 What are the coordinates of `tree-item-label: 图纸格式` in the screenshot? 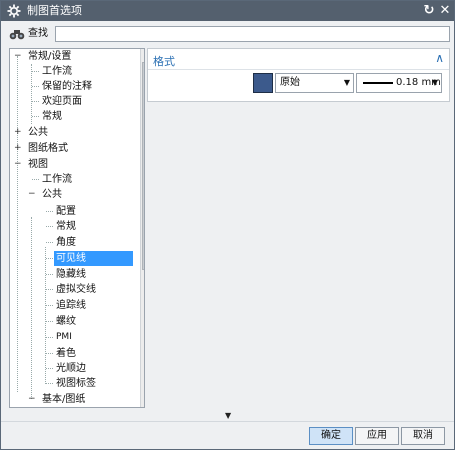 It's located at (48, 148).